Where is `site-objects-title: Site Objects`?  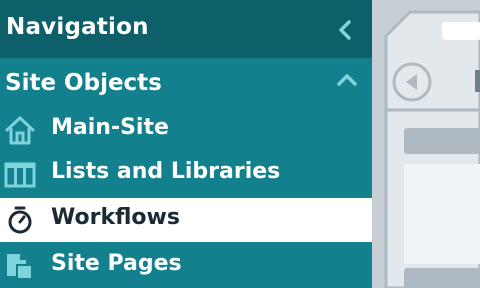 site-objects-title: Site Objects is located at coordinates (83, 83).